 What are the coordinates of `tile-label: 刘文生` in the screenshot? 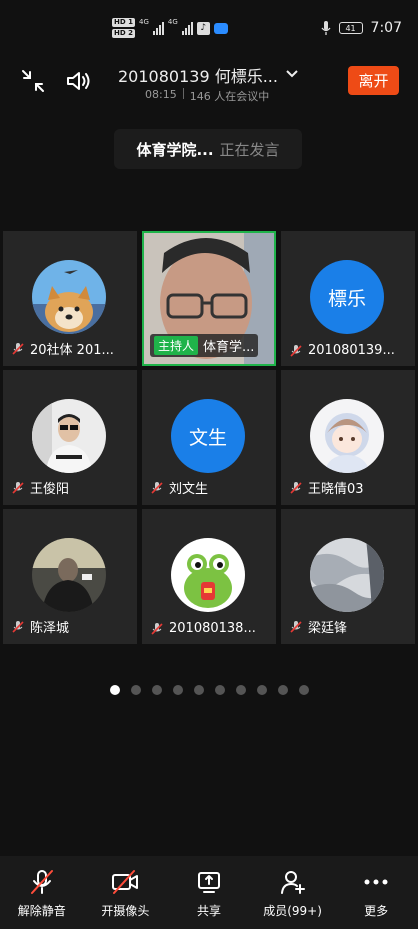 It's located at (179, 487).